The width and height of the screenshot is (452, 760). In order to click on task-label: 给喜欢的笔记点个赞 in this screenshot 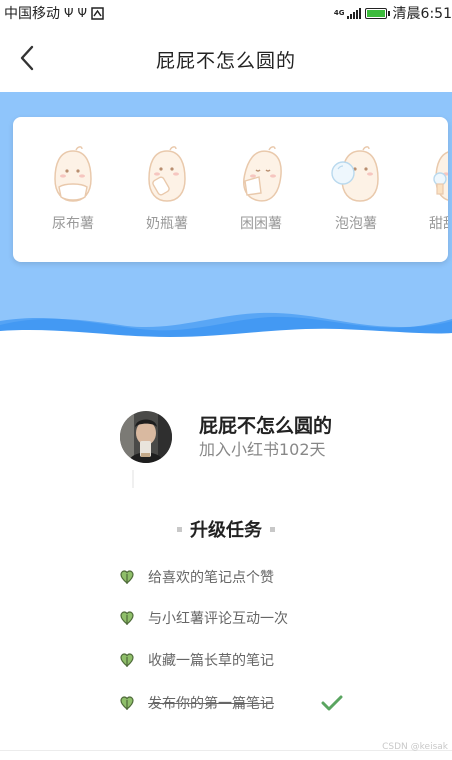, I will do `click(211, 578)`.